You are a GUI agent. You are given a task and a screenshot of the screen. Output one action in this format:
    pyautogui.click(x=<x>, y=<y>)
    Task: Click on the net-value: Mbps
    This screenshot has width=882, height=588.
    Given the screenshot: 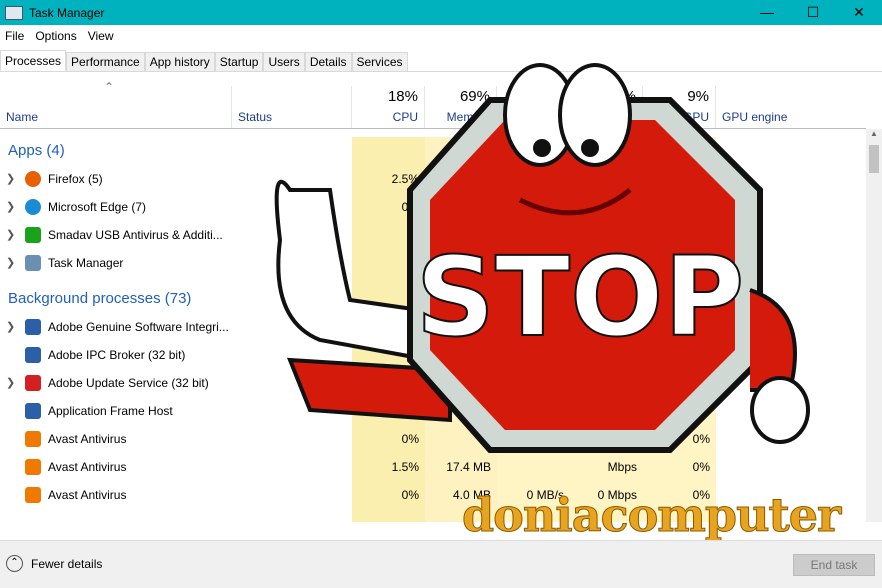 What is the action you would take?
    pyautogui.click(x=622, y=467)
    